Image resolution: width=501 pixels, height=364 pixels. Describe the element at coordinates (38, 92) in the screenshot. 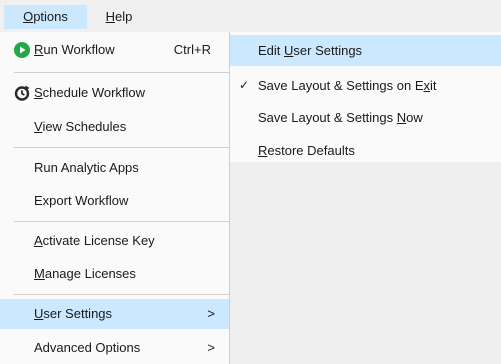

I see `mnemonic: S` at that location.